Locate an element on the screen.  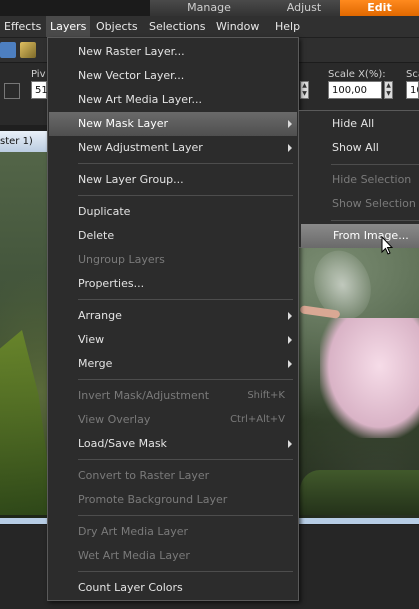
menu-item-label: Convert to Raster Layer is located at coordinates (144, 475).